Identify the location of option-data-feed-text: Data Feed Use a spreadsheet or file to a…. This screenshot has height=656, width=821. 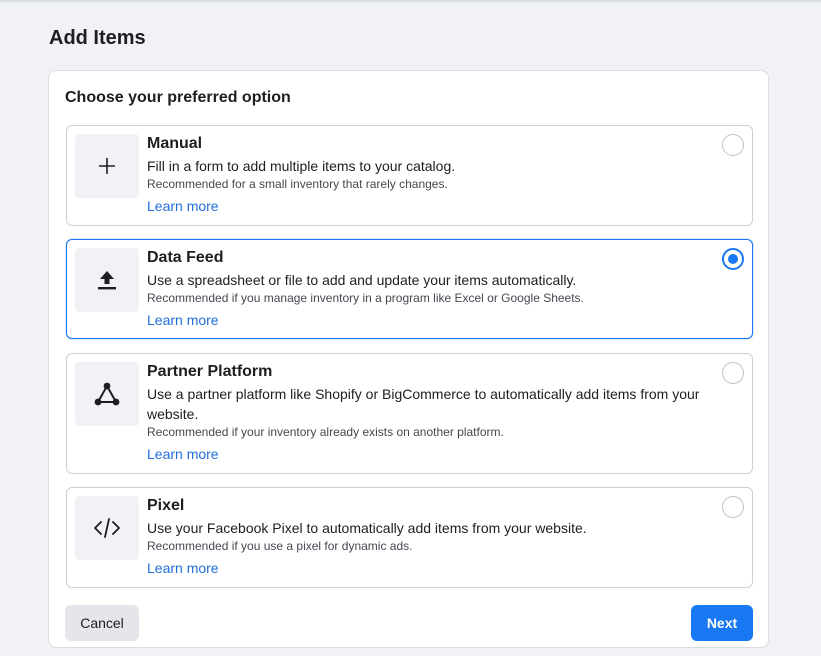
(429, 289).